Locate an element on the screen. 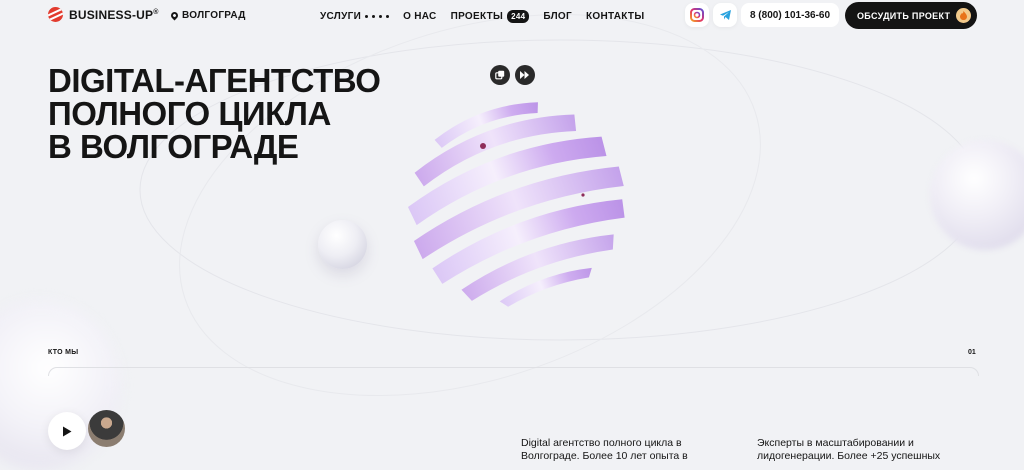 Image resolution: width=1024 pixels, height=470 pixels. discuss-project-button: ОБСУДИТЬ ПРОЕКТ is located at coordinates (911, 15).